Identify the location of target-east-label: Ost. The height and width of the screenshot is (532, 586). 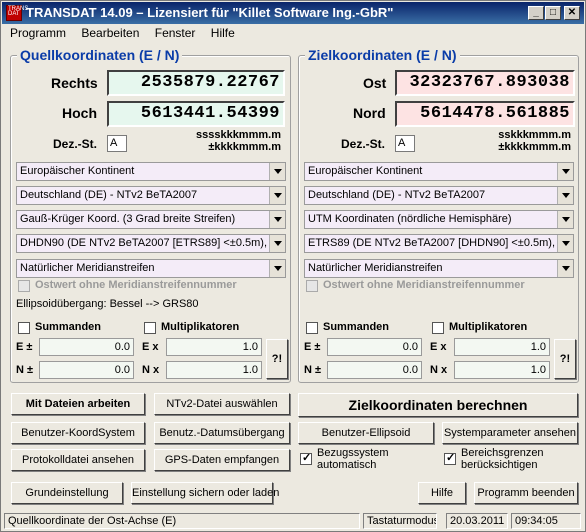
(375, 83).